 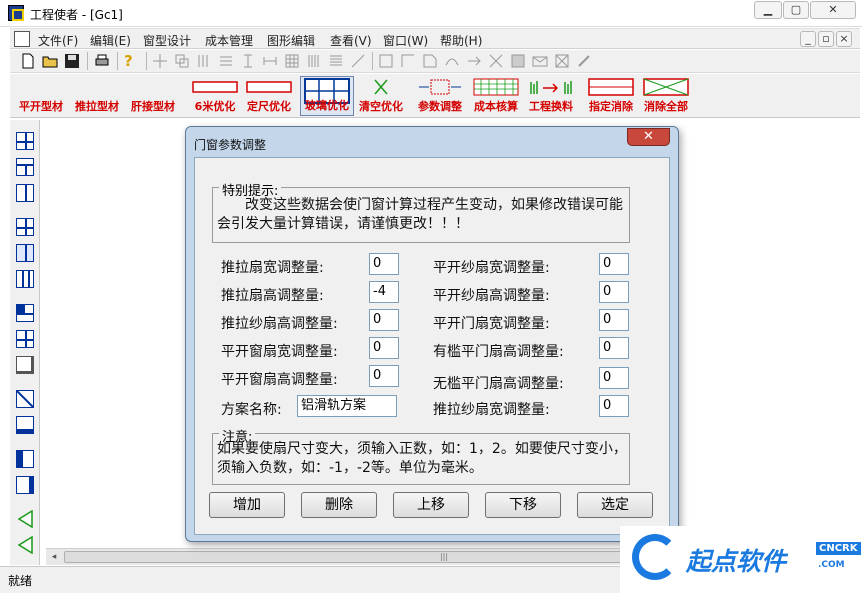 I want to click on window-casement-icon, so click(x=25, y=253).